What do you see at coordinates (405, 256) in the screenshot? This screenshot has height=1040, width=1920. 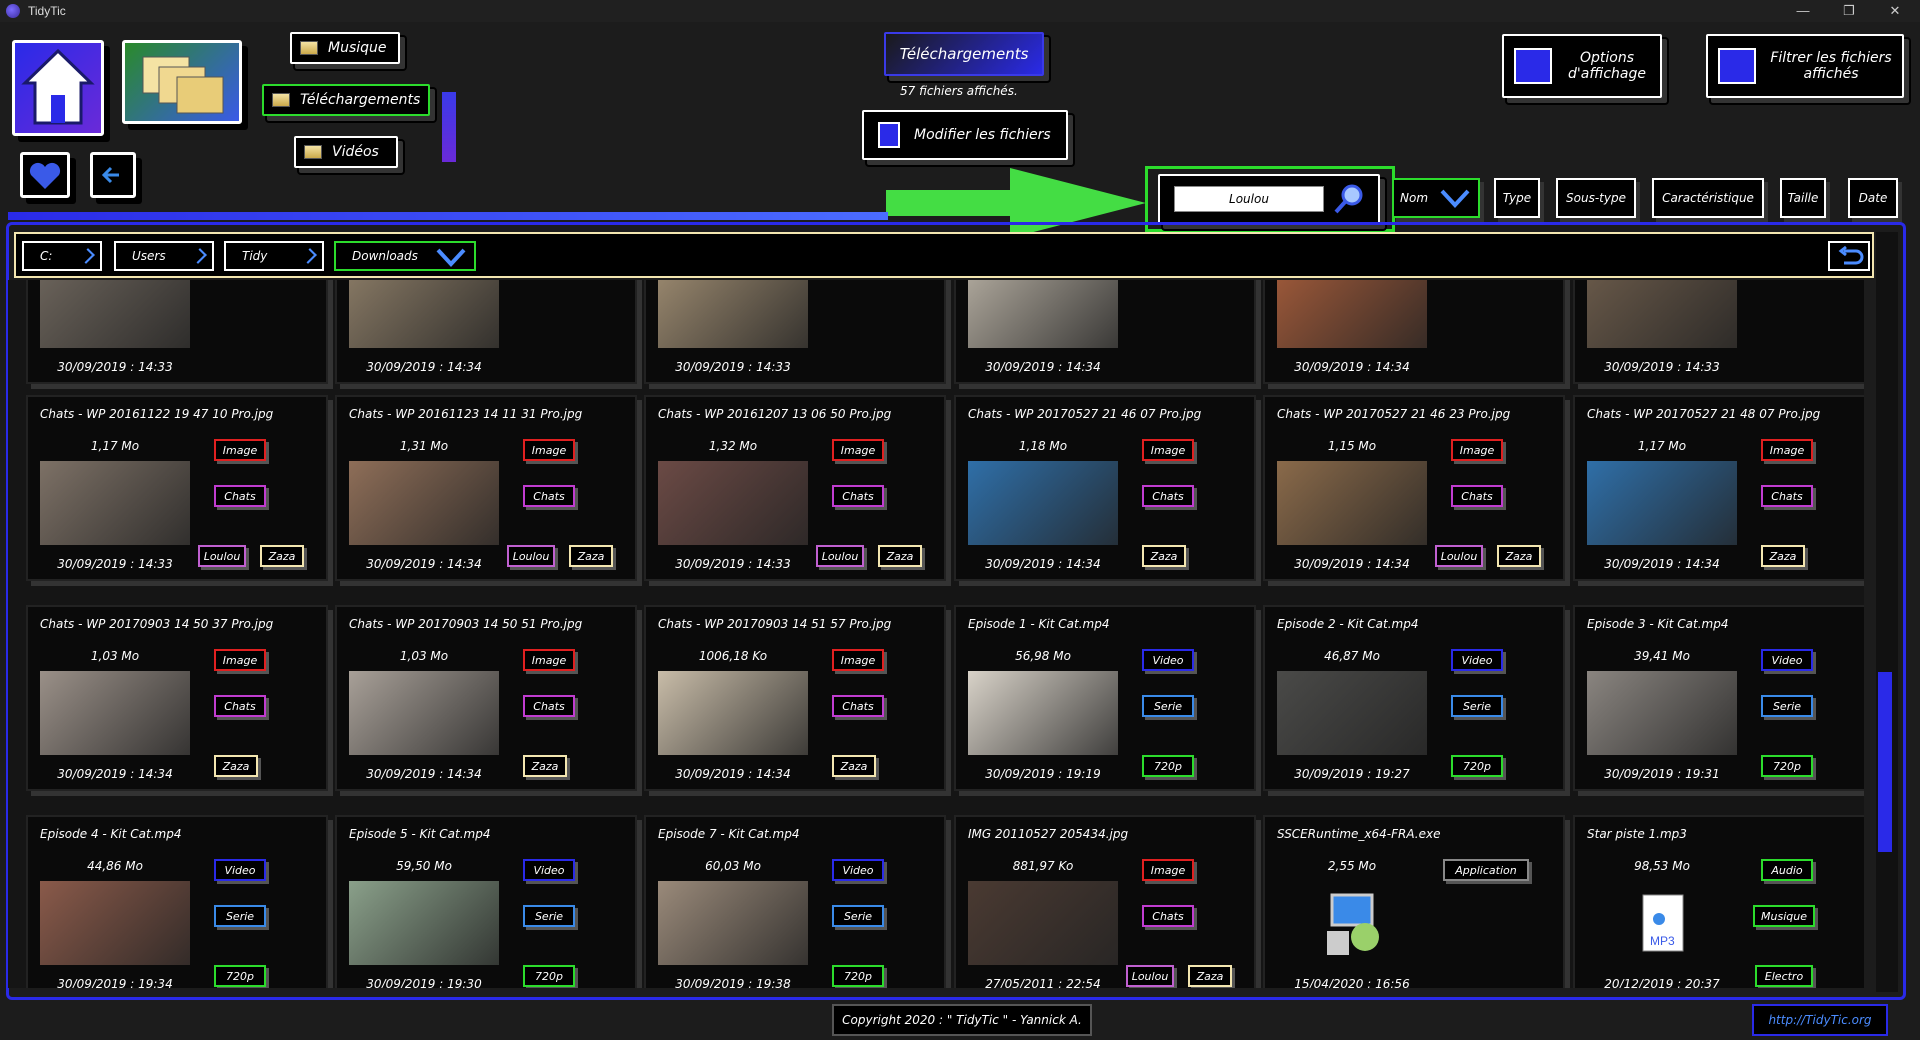 I see `path-crumb-downloads: Downloads` at bounding box center [405, 256].